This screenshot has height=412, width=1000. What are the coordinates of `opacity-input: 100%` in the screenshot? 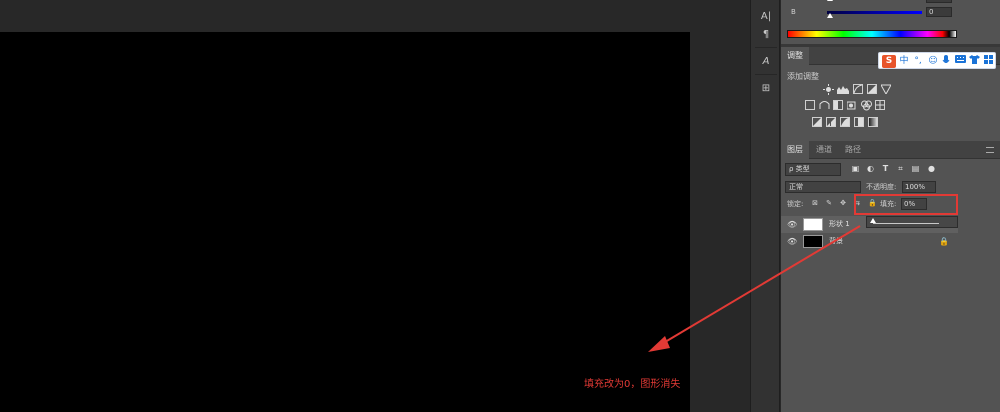 It's located at (919, 187).